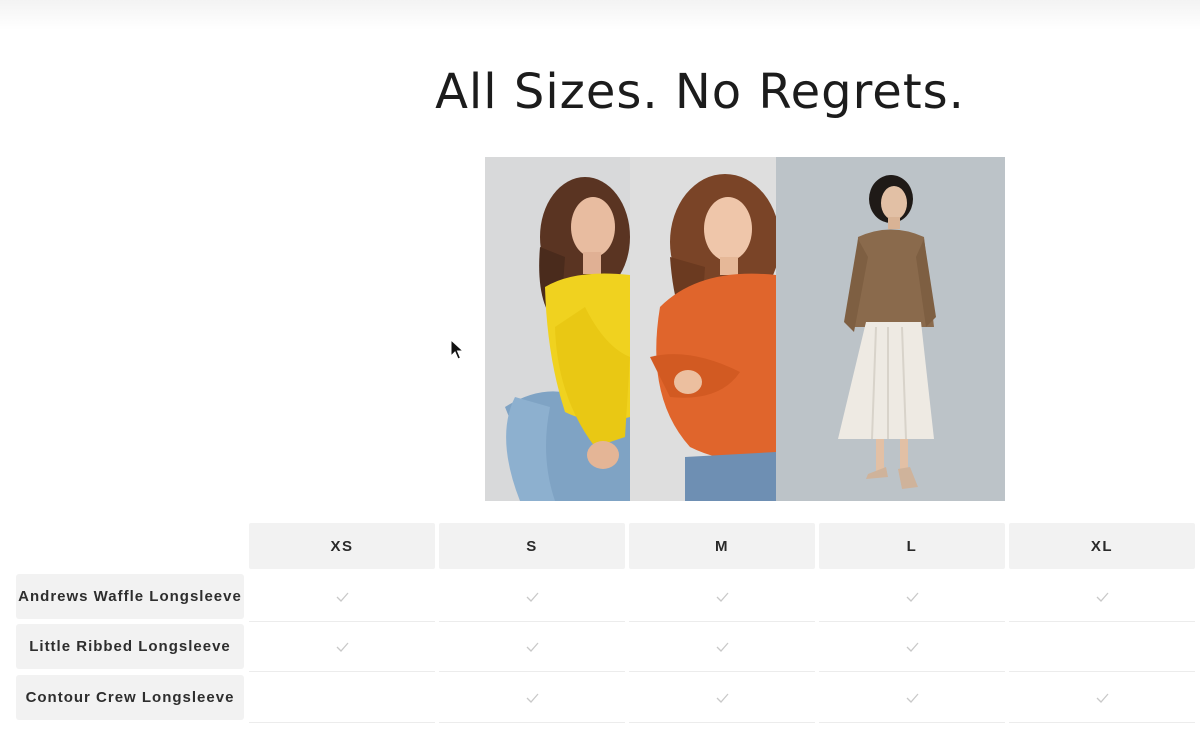 This screenshot has width=1200, height=737. What do you see at coordinates (912, 546) in the screenshot?
I see `size-header-l: L` at bounding box center [912, 546].